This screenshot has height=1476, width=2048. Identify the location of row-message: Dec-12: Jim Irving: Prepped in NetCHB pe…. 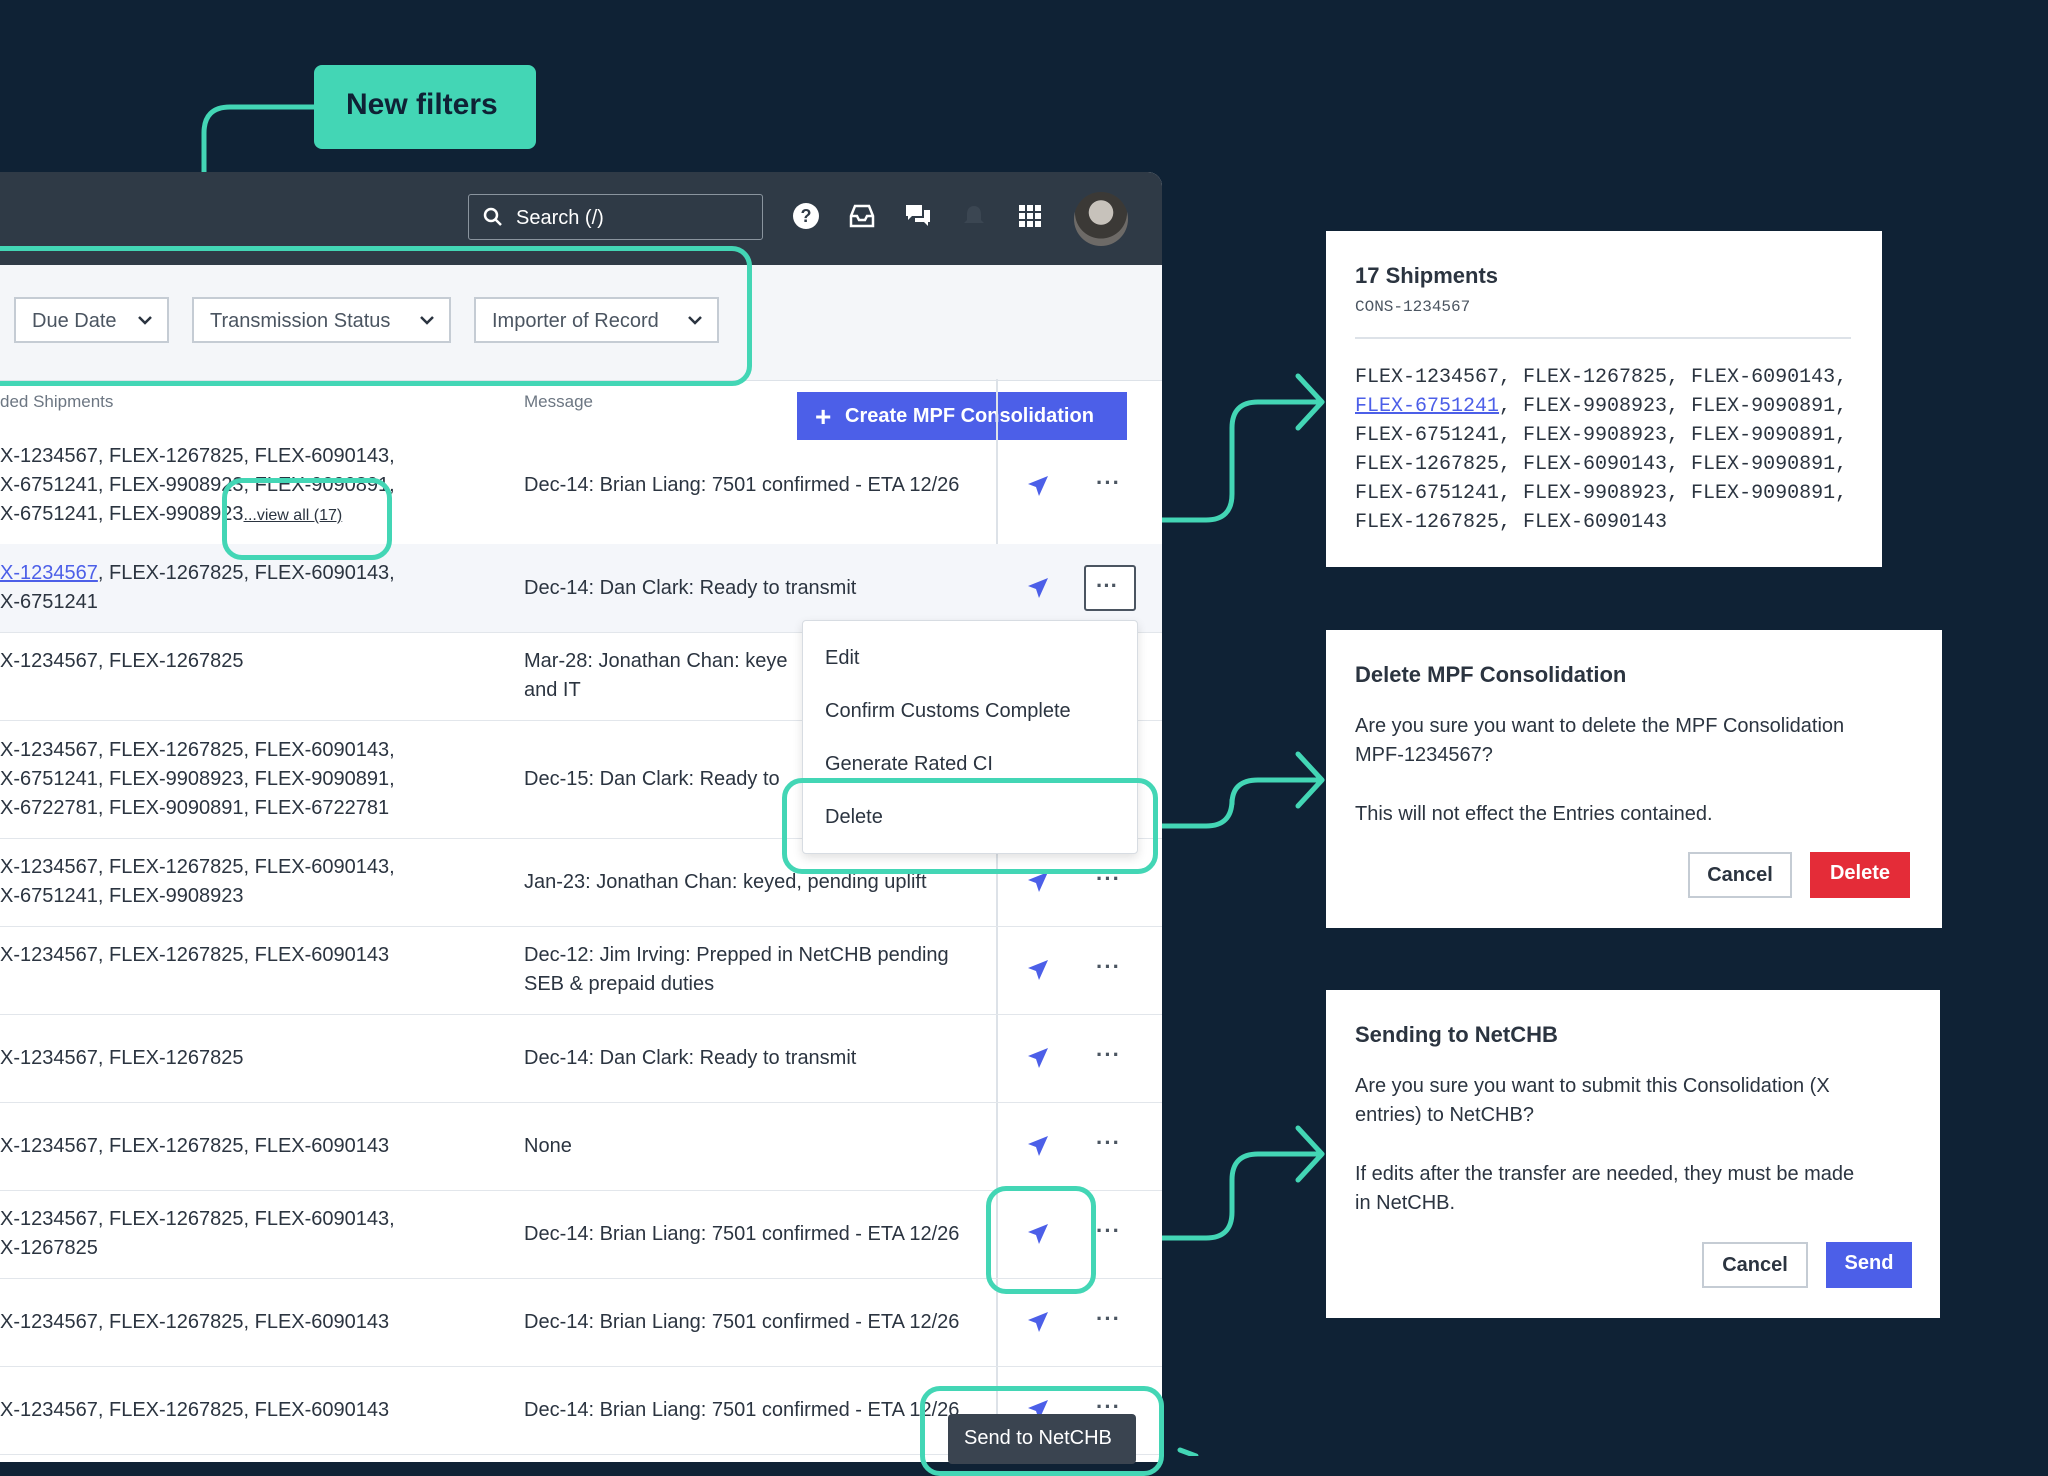
(736, 969).